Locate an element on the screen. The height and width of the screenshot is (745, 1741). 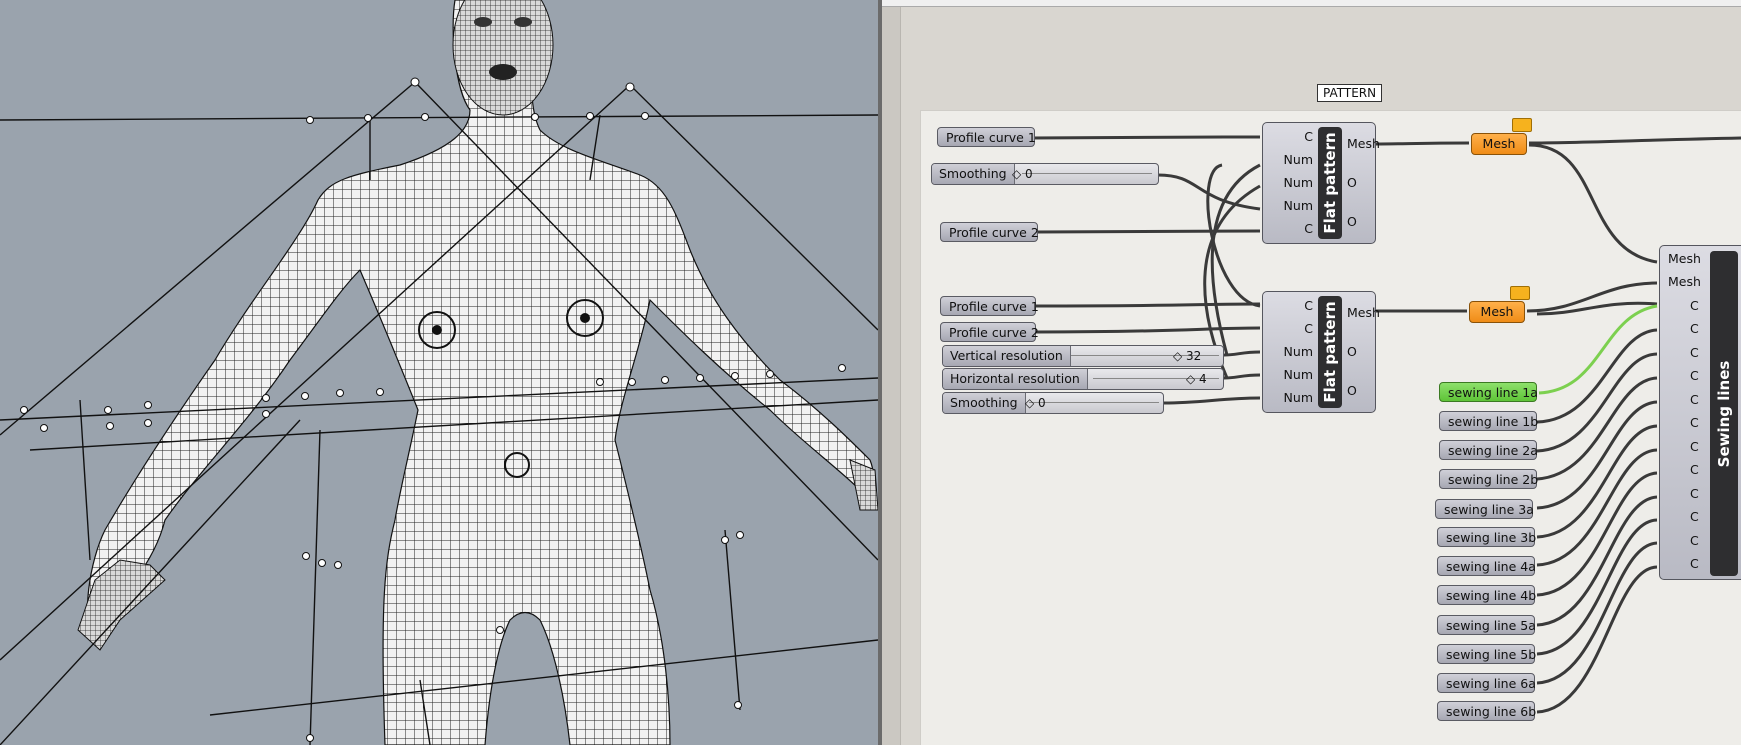
sewing-line-param: sewing line 6a is located at coordinates (1486, 683).